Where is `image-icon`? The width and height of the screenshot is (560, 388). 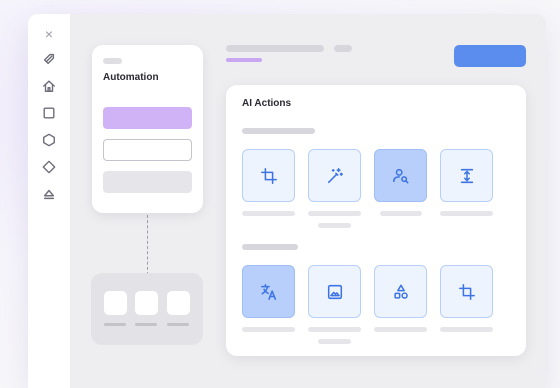
image-icon is located at coordinates (334, 291).